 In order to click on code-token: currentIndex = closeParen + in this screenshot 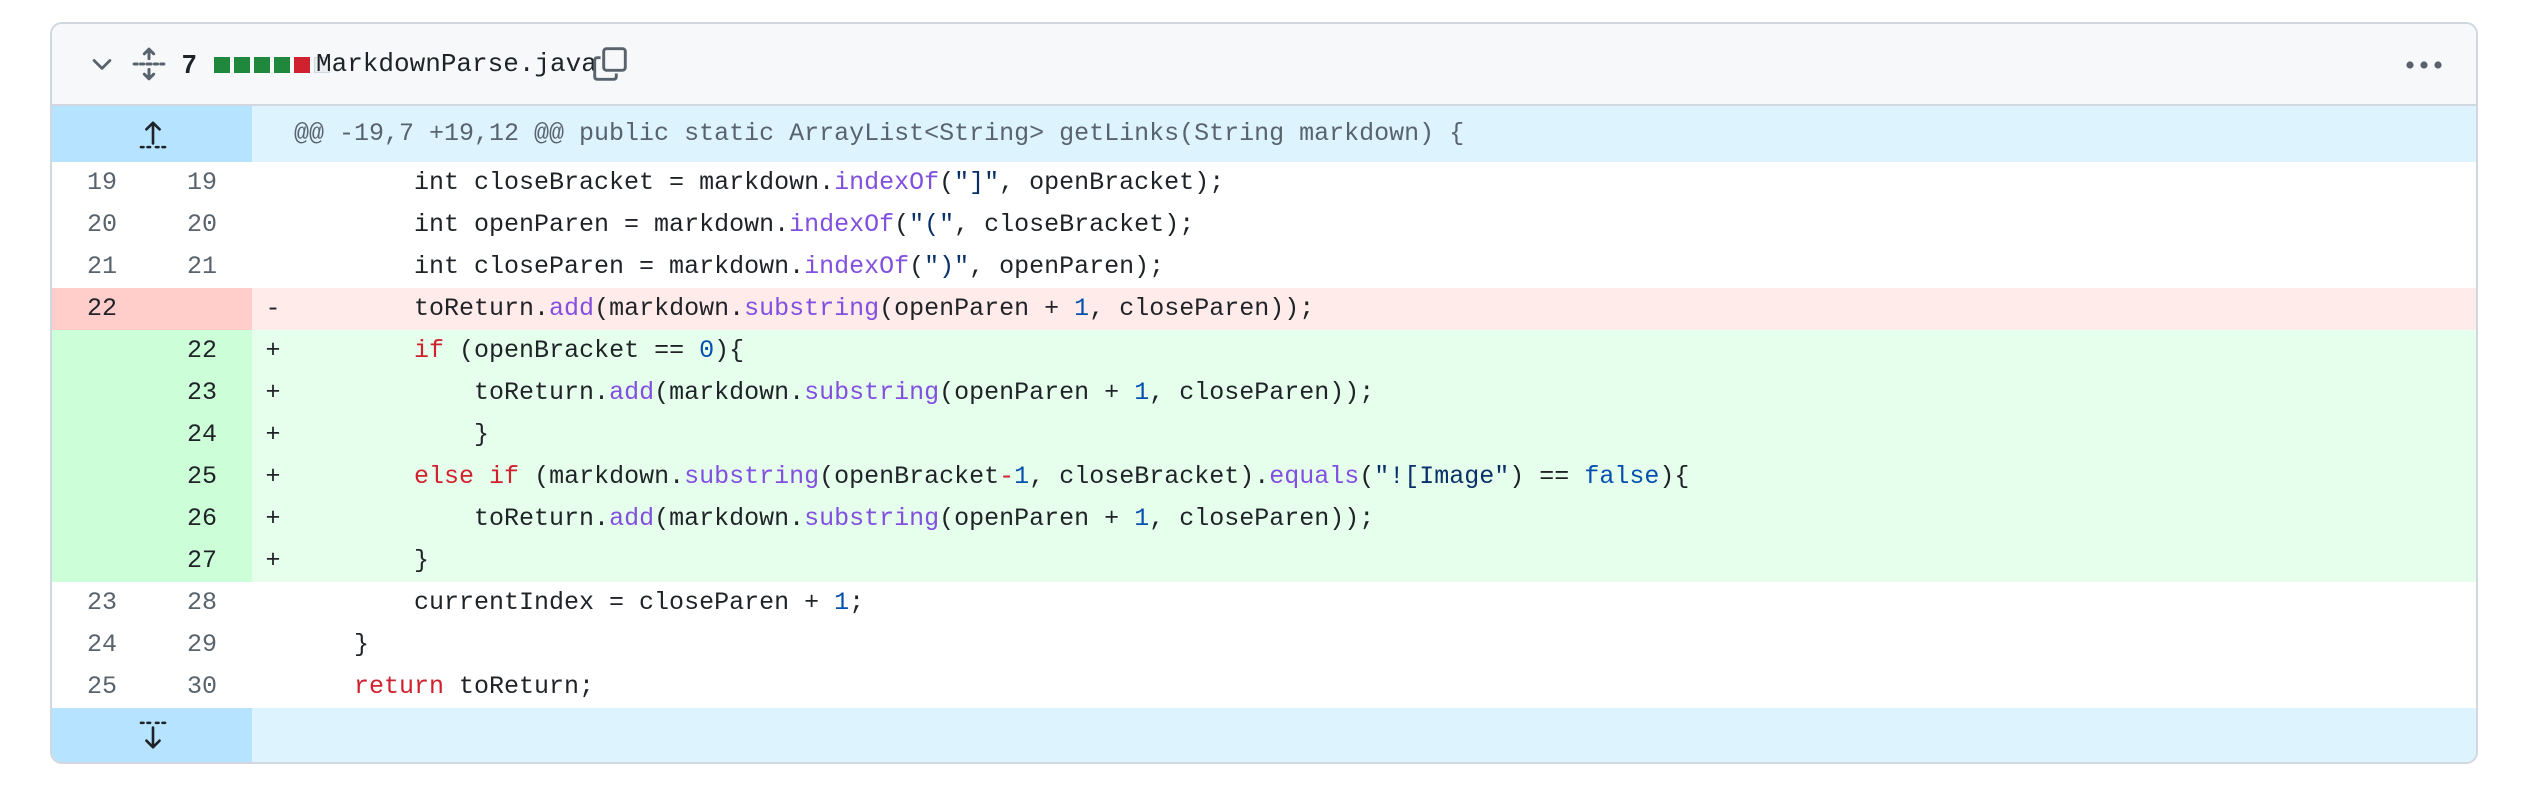, I will do `click(564, 602)`.